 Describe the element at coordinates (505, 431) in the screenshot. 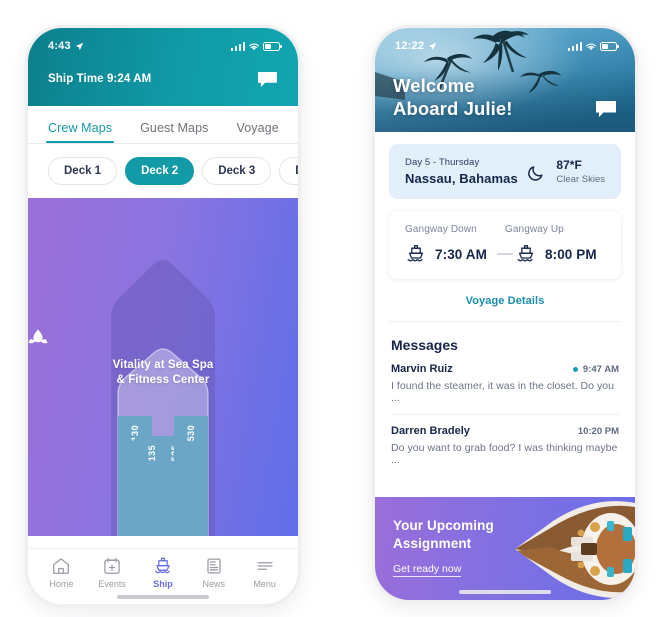

I see `message-header: Darren Bradely 10:20 PM` at that location.